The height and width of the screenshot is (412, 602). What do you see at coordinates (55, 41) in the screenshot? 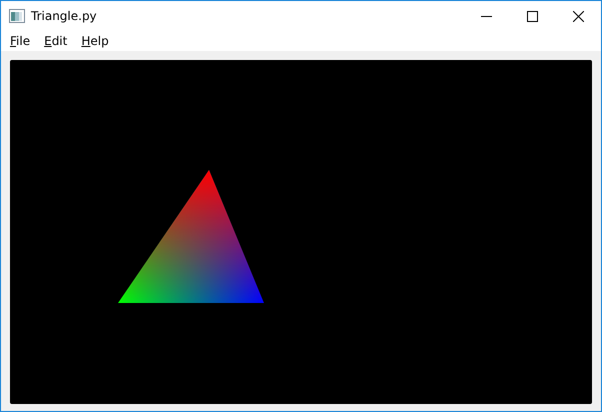
I see `menu-item: Edit` at bounding box center [55, 41].